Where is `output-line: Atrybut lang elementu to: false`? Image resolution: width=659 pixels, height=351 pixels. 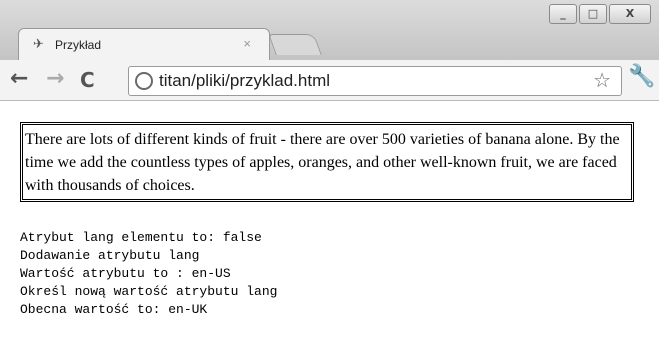
output-line: Atrybut lang elementu to: false is located at coordinates (141, 237).